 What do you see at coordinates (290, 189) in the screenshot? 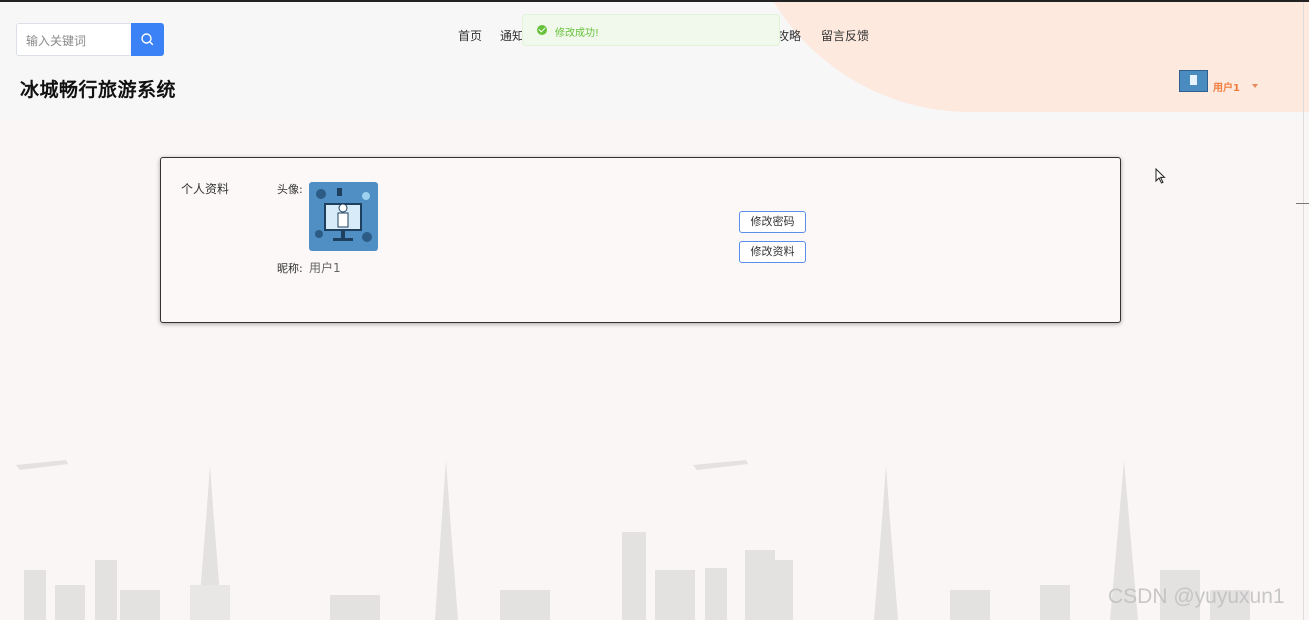
I see `avatar-label: 头像:` at bounding box center [290, 189].